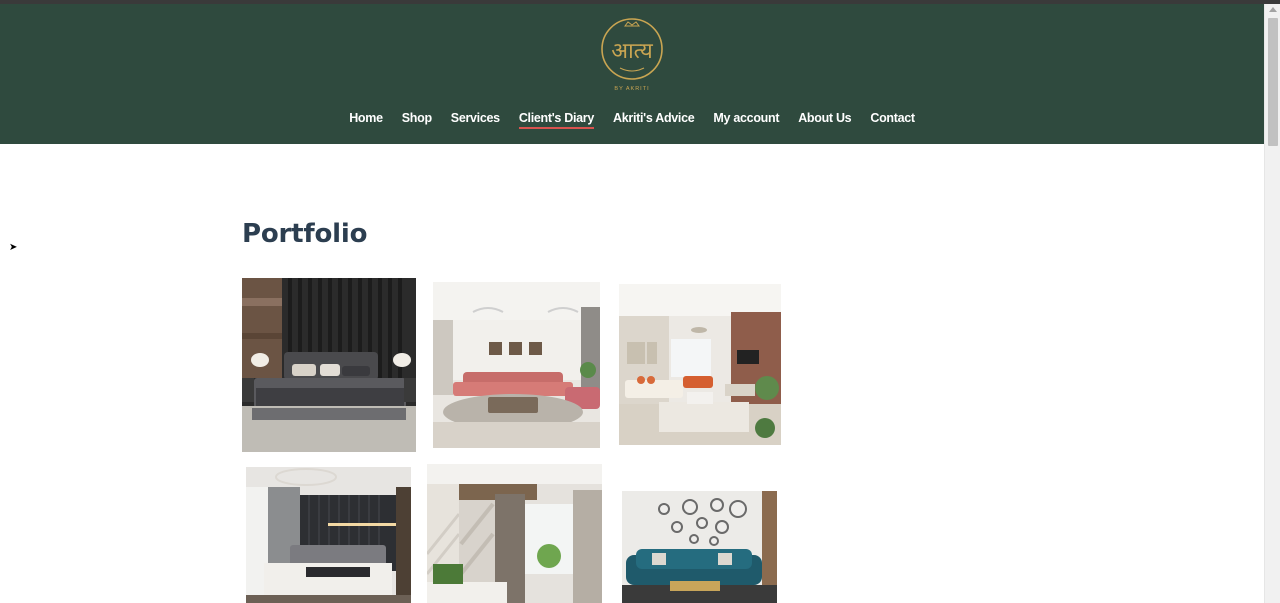 Image resolution: width=1280 pixels, height=603 pixels. Describe the element at coordinates (305, 234) in the screenshot. I see `page-title: Portfolio` at that location.